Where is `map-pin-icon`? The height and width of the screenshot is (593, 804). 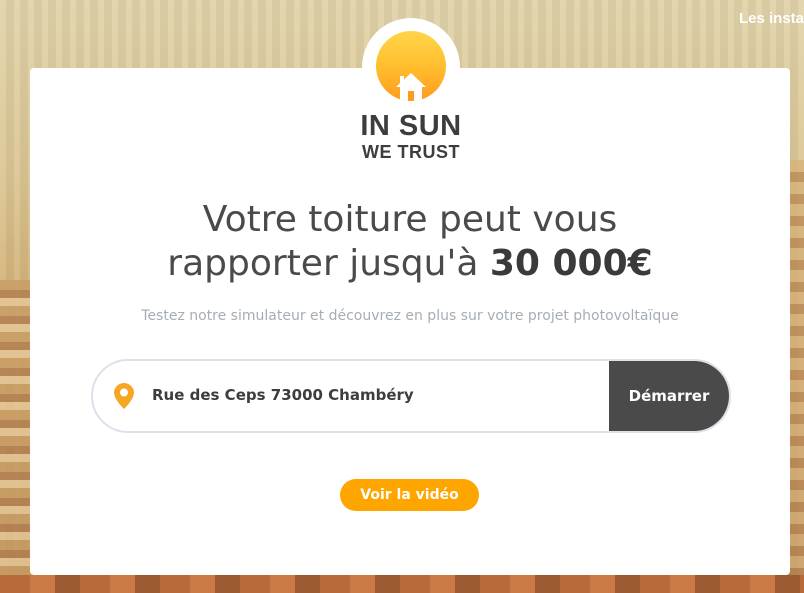
map-pin-icon is located at coordinates (124, 396).